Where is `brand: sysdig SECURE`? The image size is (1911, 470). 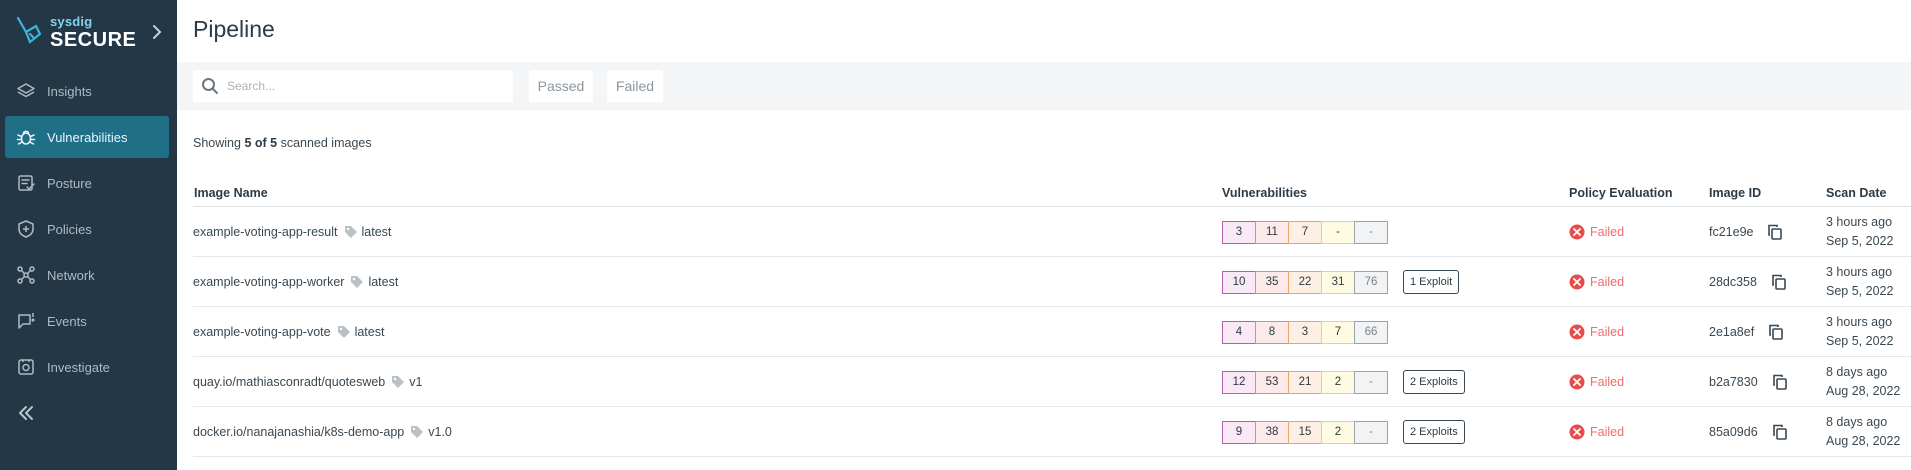 brand: sysdig SECURE is located at coordinates (89, 32).